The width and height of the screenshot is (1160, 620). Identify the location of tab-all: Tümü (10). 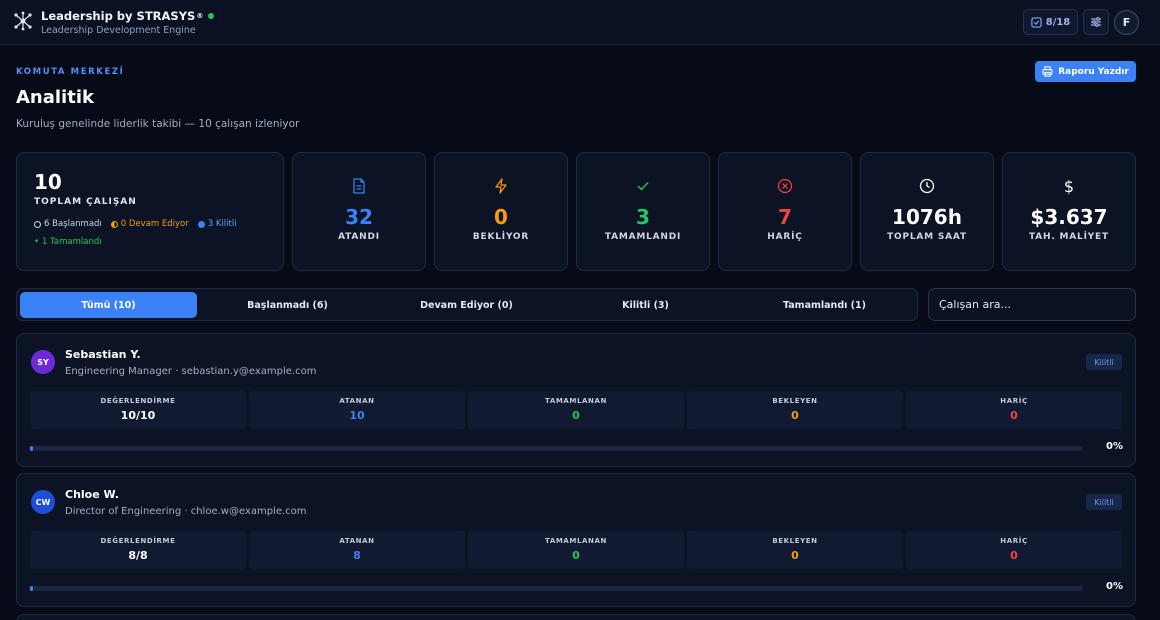
(108, 305).